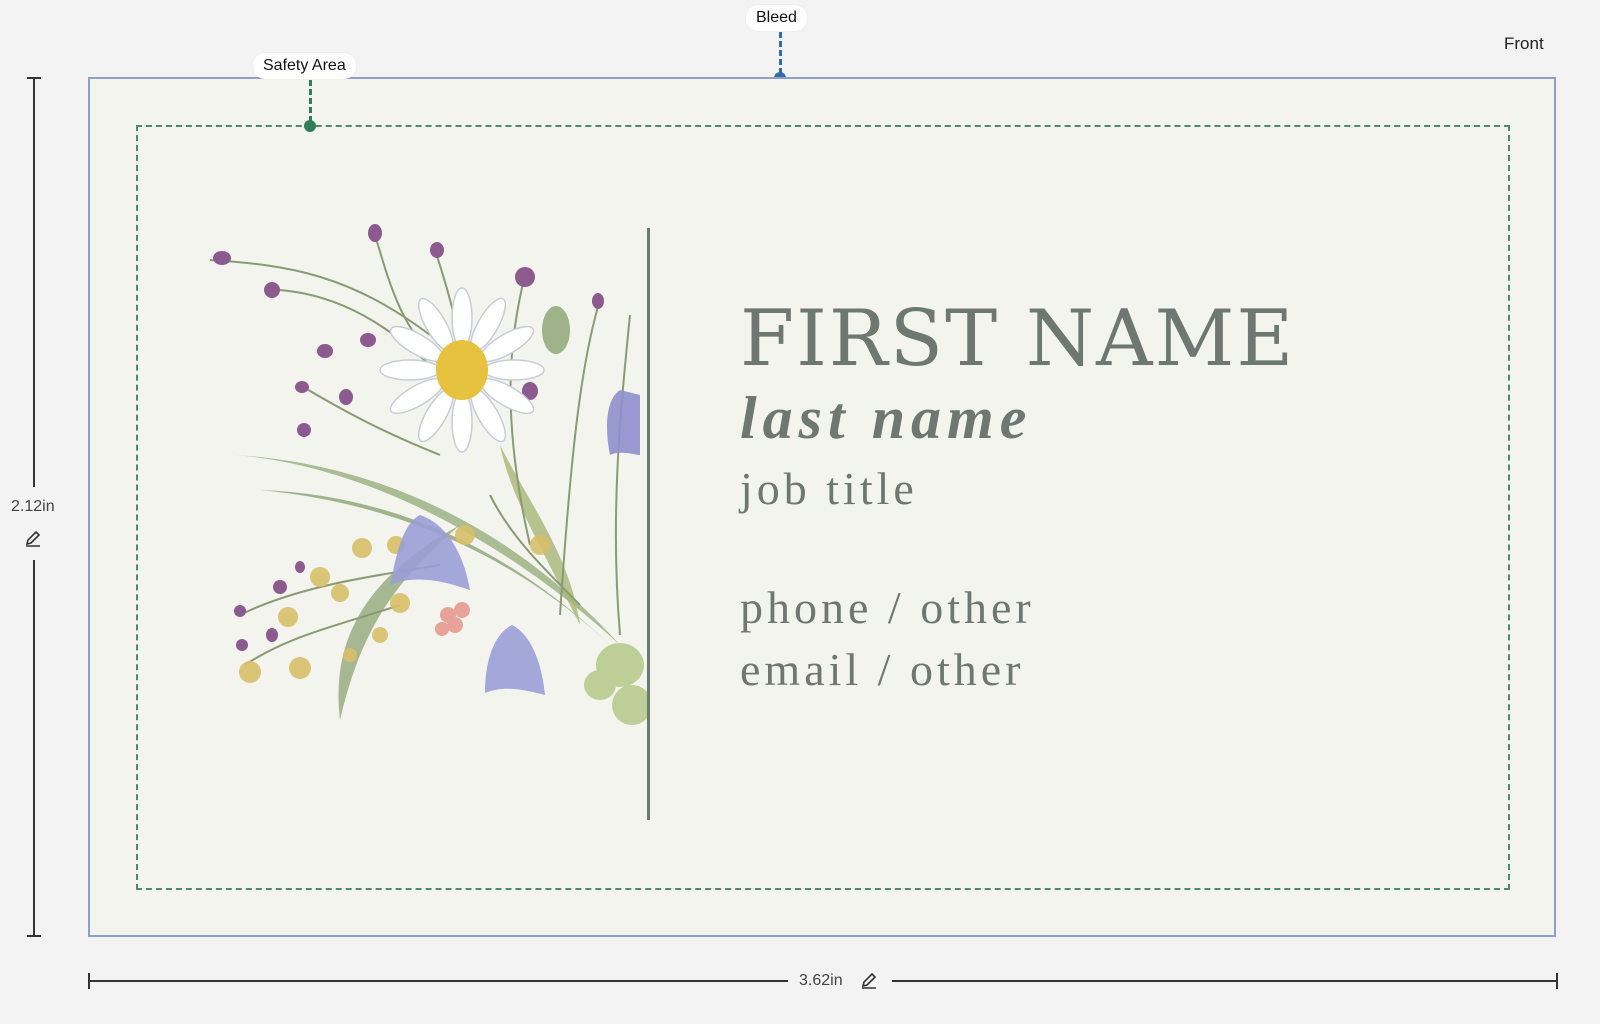  Describe the element at coordinates (776, 18) in the screenshot. I see `bleed-label: Bleed` at that location.